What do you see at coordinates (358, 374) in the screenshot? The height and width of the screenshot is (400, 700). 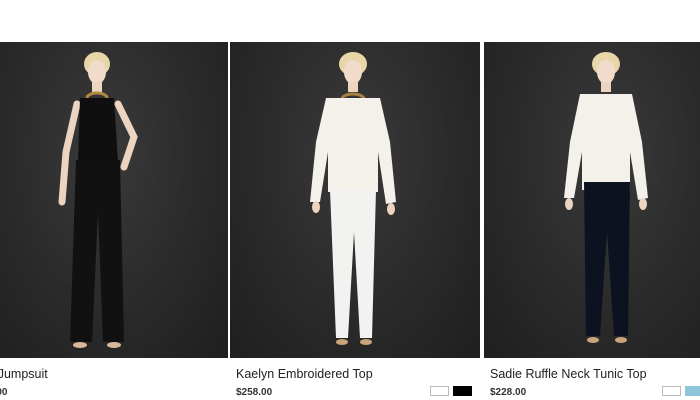 I see `product-name: Kaelyn Embroidered Top` at bounding box center [358, 374].